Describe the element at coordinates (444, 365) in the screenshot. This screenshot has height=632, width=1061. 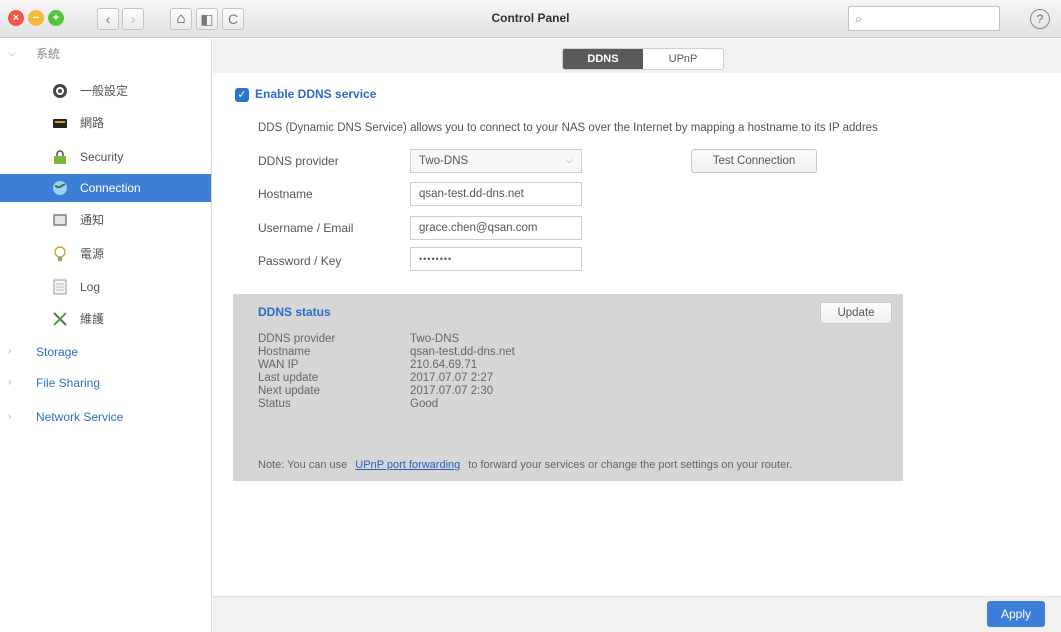
I see `status-value: 210.64.69.71` at that location.